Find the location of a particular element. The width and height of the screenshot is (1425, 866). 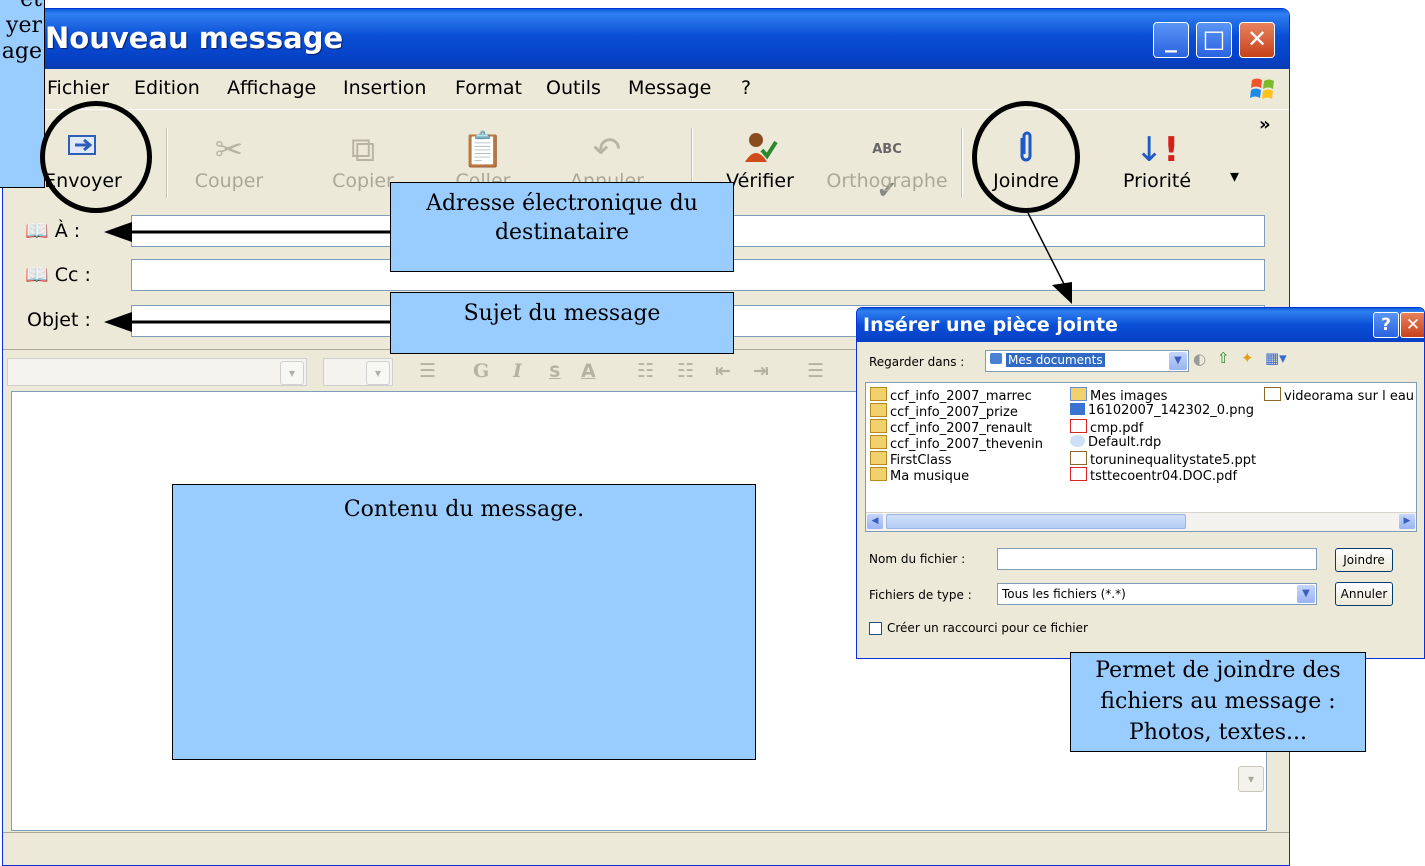

new-folder-icon: ✦ is located at coordinates (1247, 358).